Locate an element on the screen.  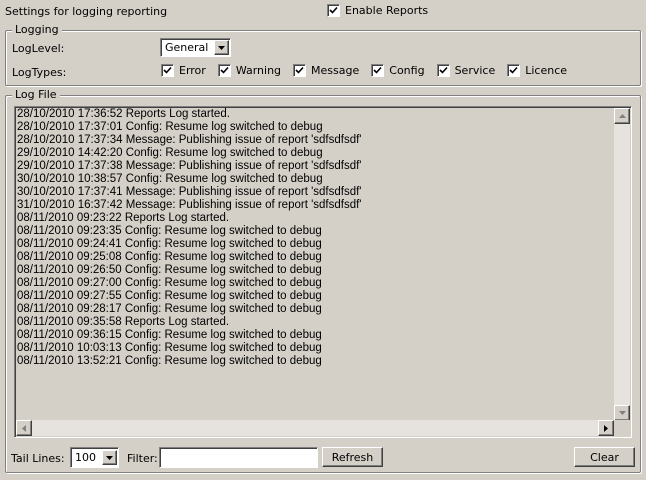
log-type-licence: Licence is located at coordinates (537, 70).